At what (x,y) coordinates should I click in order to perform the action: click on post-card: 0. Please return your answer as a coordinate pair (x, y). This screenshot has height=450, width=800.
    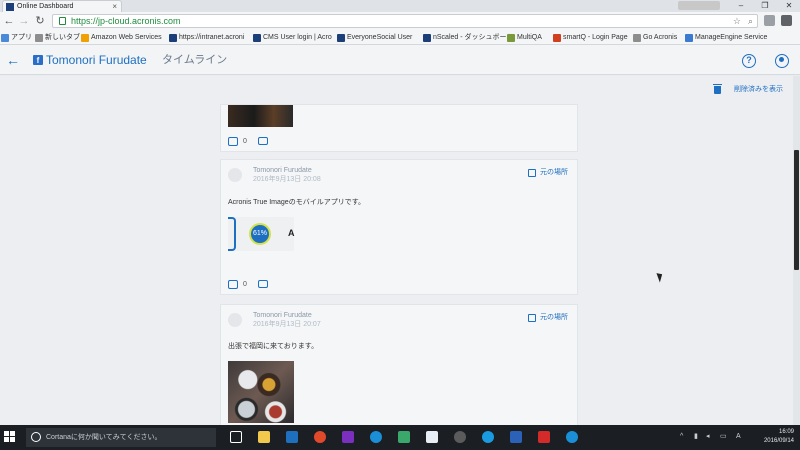
    Looking at the image, I should click on (399, 128).